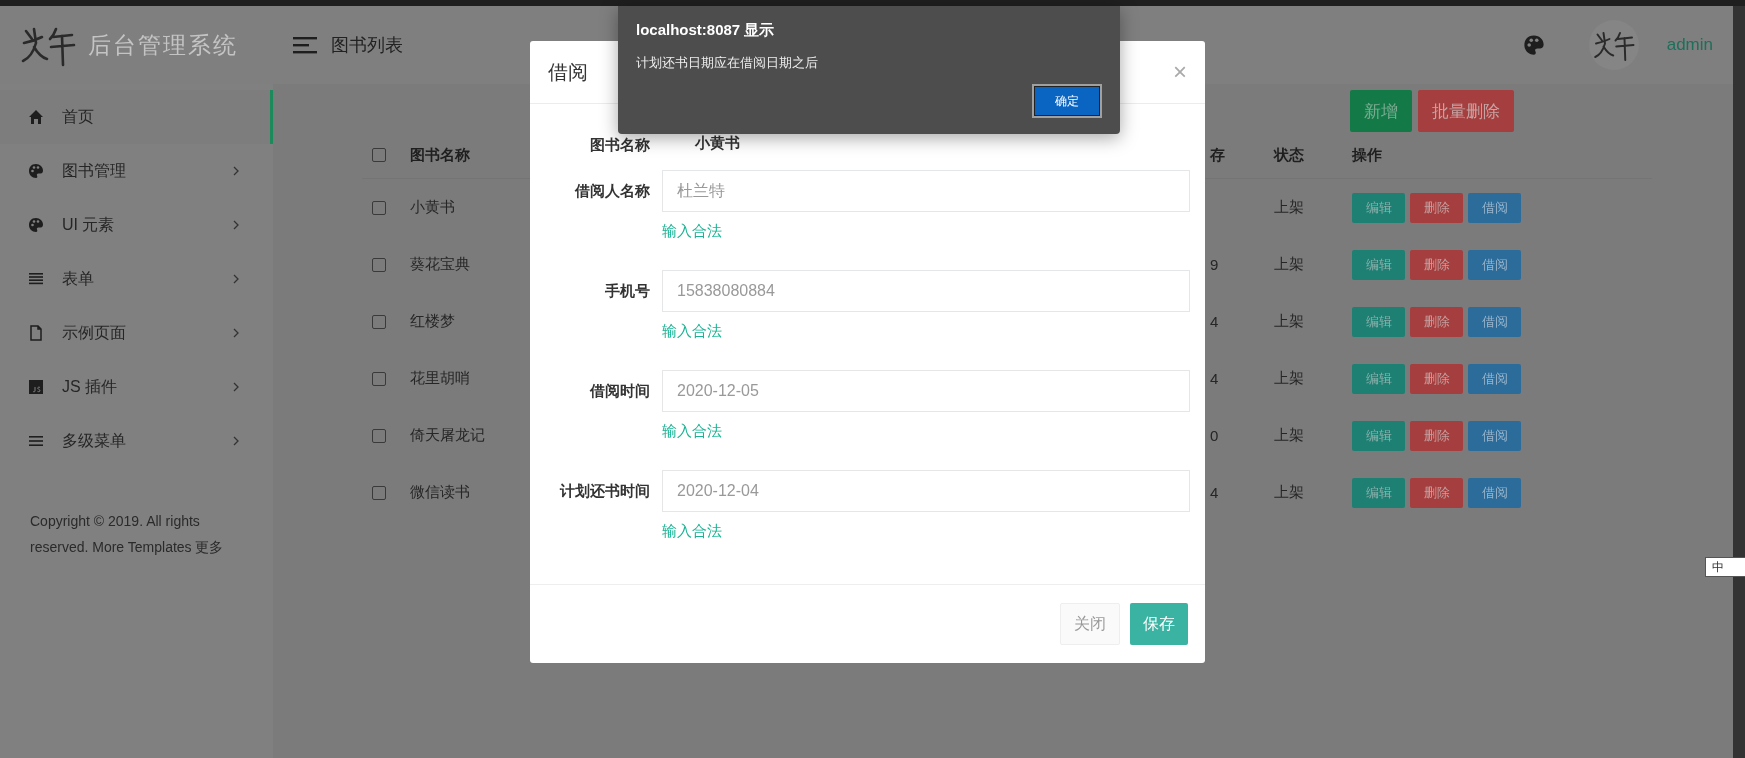 The image size is (1745, 758). What do you see at coordinates (612, 190) in the screenshot?
I see `field-label: 借阅人名称` at bounding box center [612, 190].